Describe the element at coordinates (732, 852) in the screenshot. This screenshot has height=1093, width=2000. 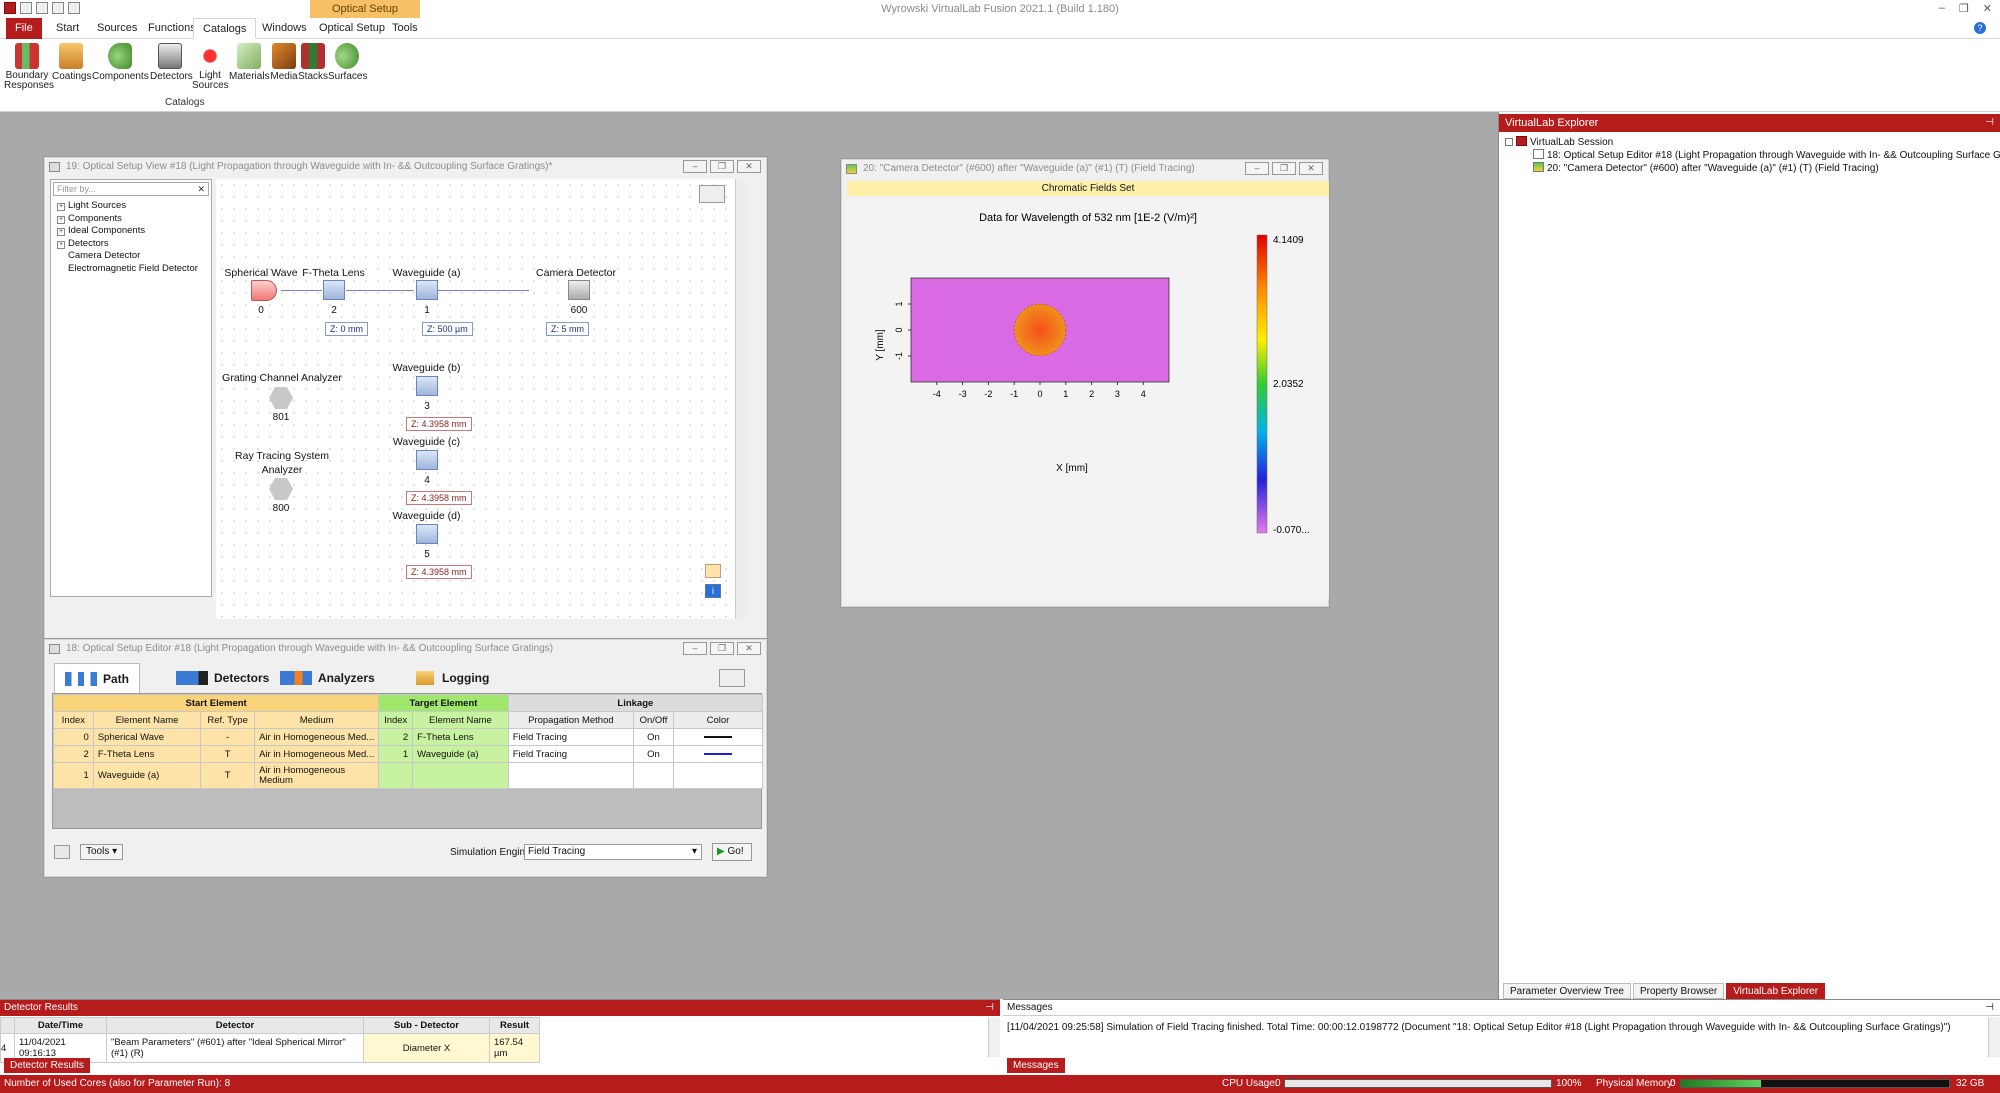
I see `go-button: ▶ Go!` at that location.